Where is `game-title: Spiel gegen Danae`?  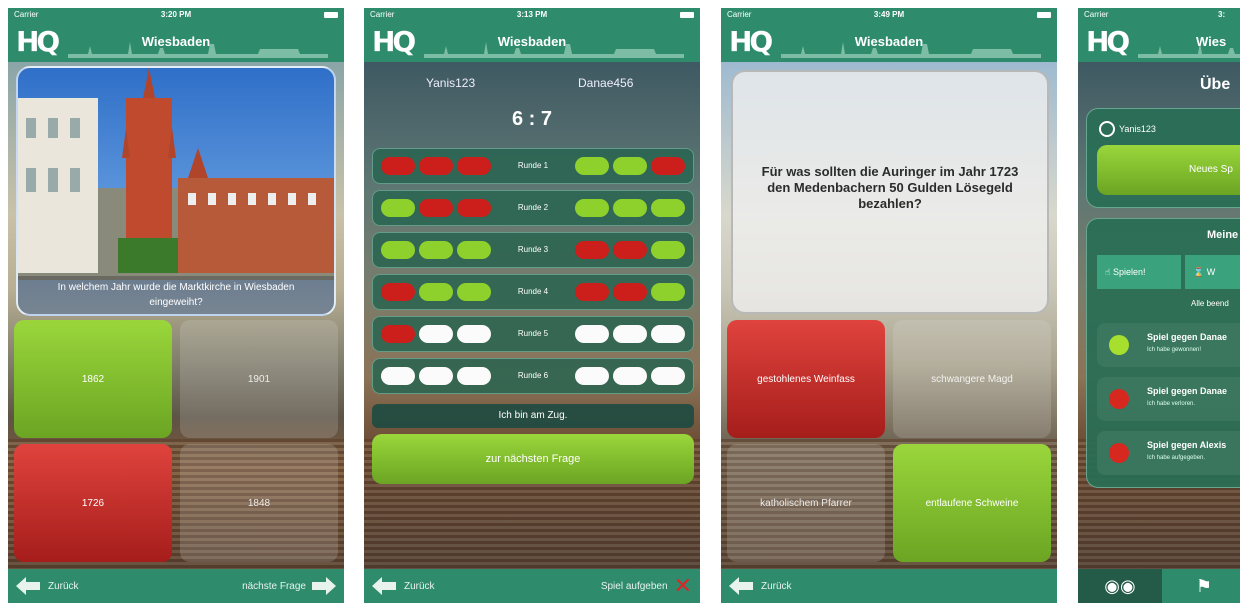 game-title: Spiel gegen Danae is located at coordinates (1187, 337).